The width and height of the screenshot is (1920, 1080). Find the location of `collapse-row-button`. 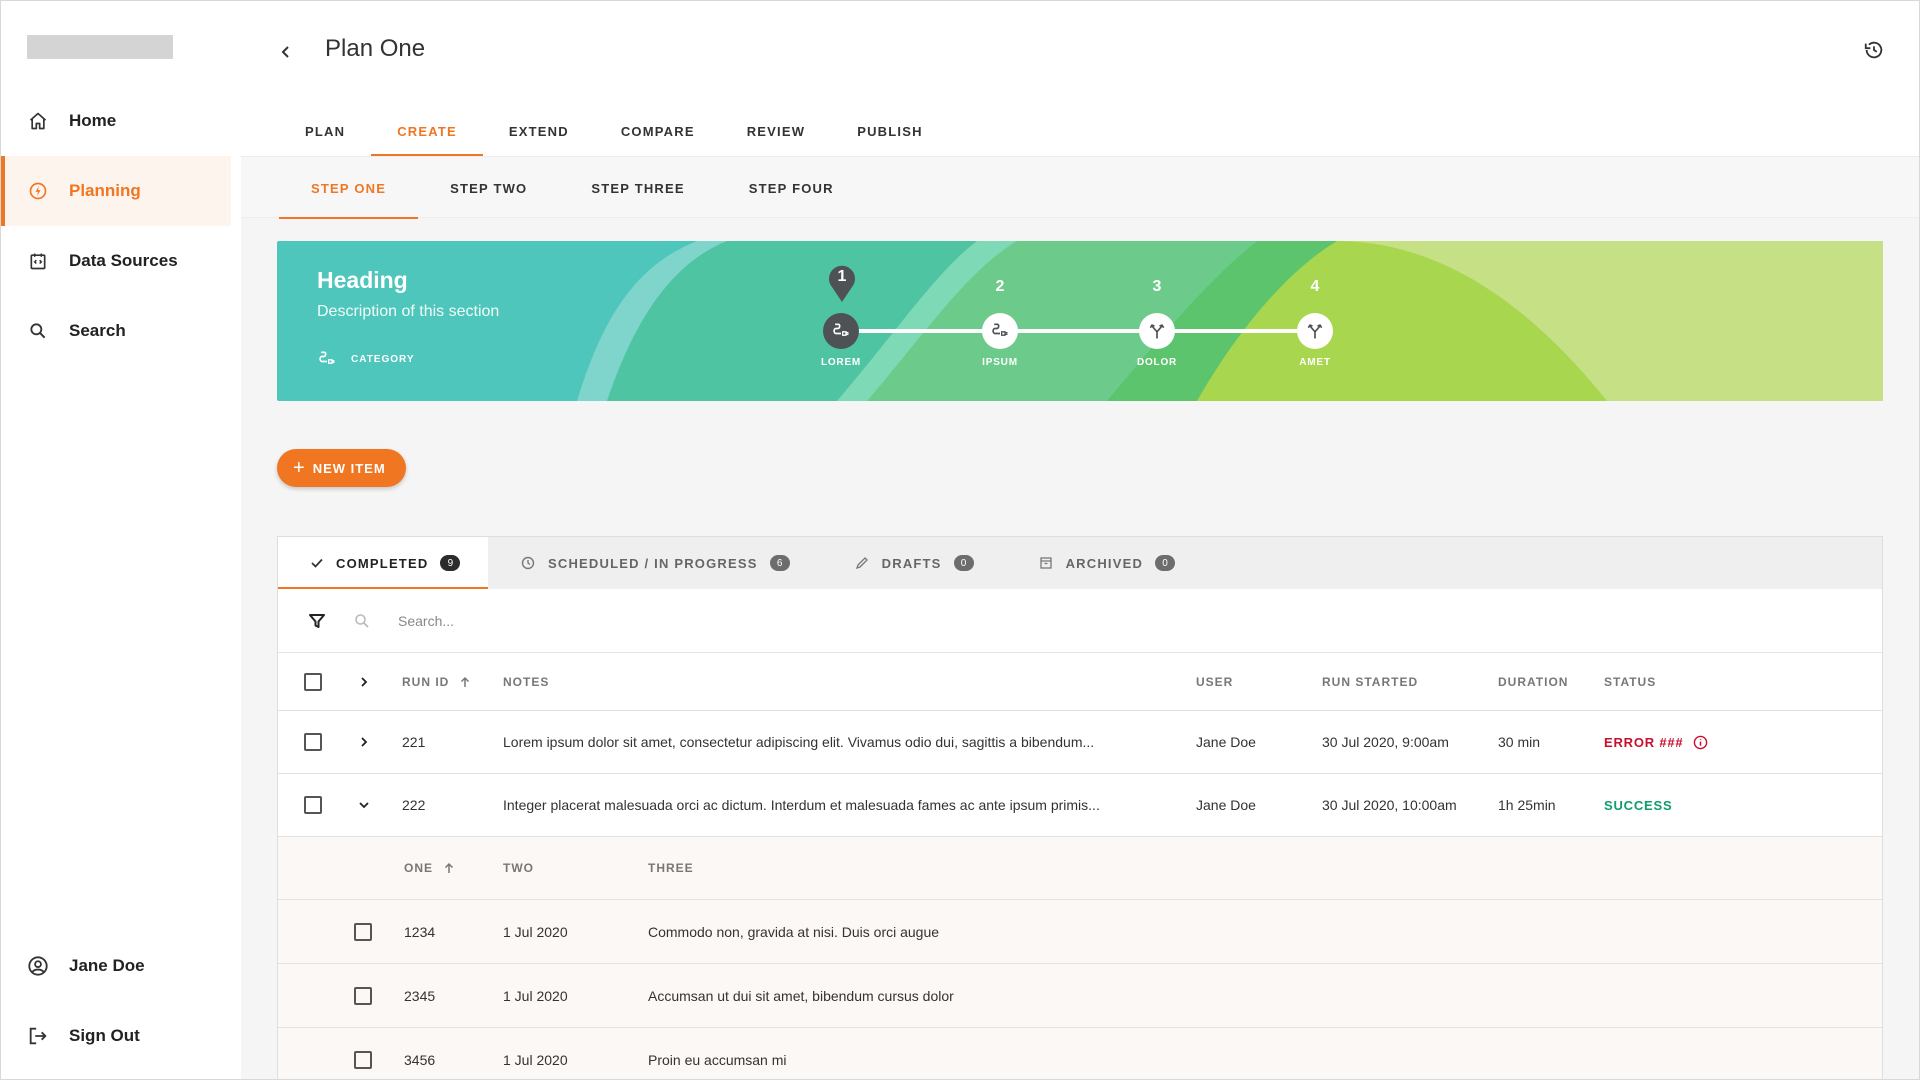

collapse-row-button is located at coordinates (364, 805).